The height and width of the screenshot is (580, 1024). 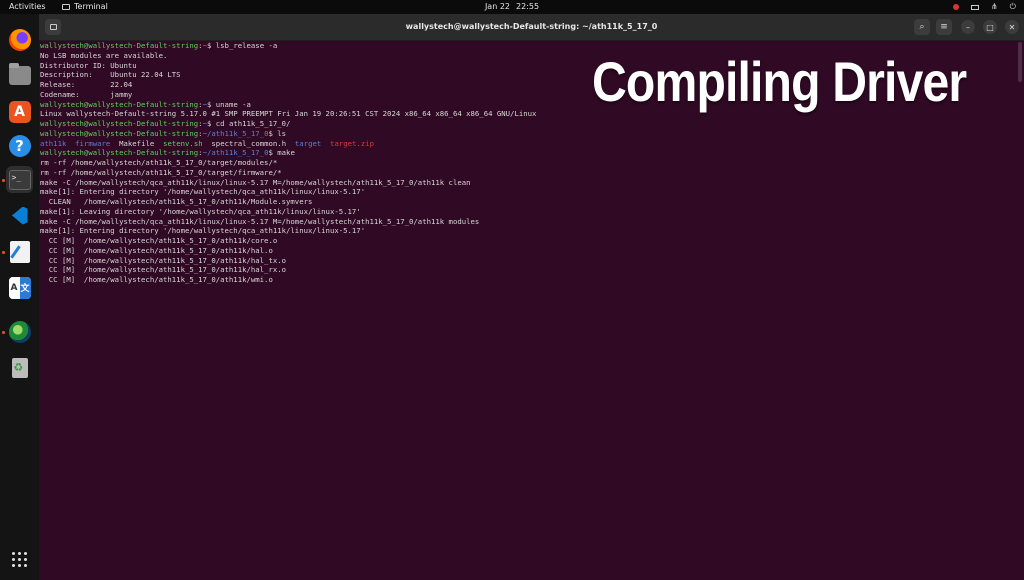 What do you see at coordinates (922, 27) in the screenshot?
I see `search-button: ⌕` at bounding box center [922, 27].